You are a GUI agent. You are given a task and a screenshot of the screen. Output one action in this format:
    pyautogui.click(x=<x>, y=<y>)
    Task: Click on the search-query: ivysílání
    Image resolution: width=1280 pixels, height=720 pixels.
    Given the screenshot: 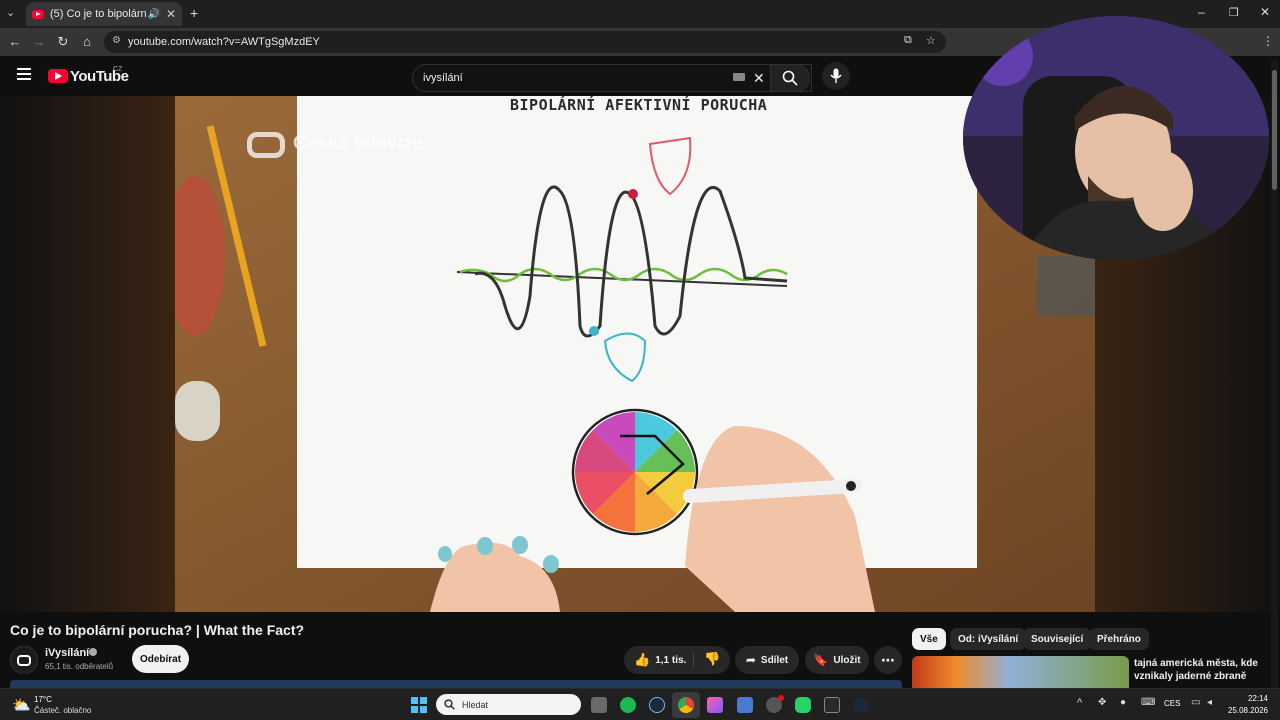 What is the action you would take?
    pyautogui.click(x=443, y=78)
    